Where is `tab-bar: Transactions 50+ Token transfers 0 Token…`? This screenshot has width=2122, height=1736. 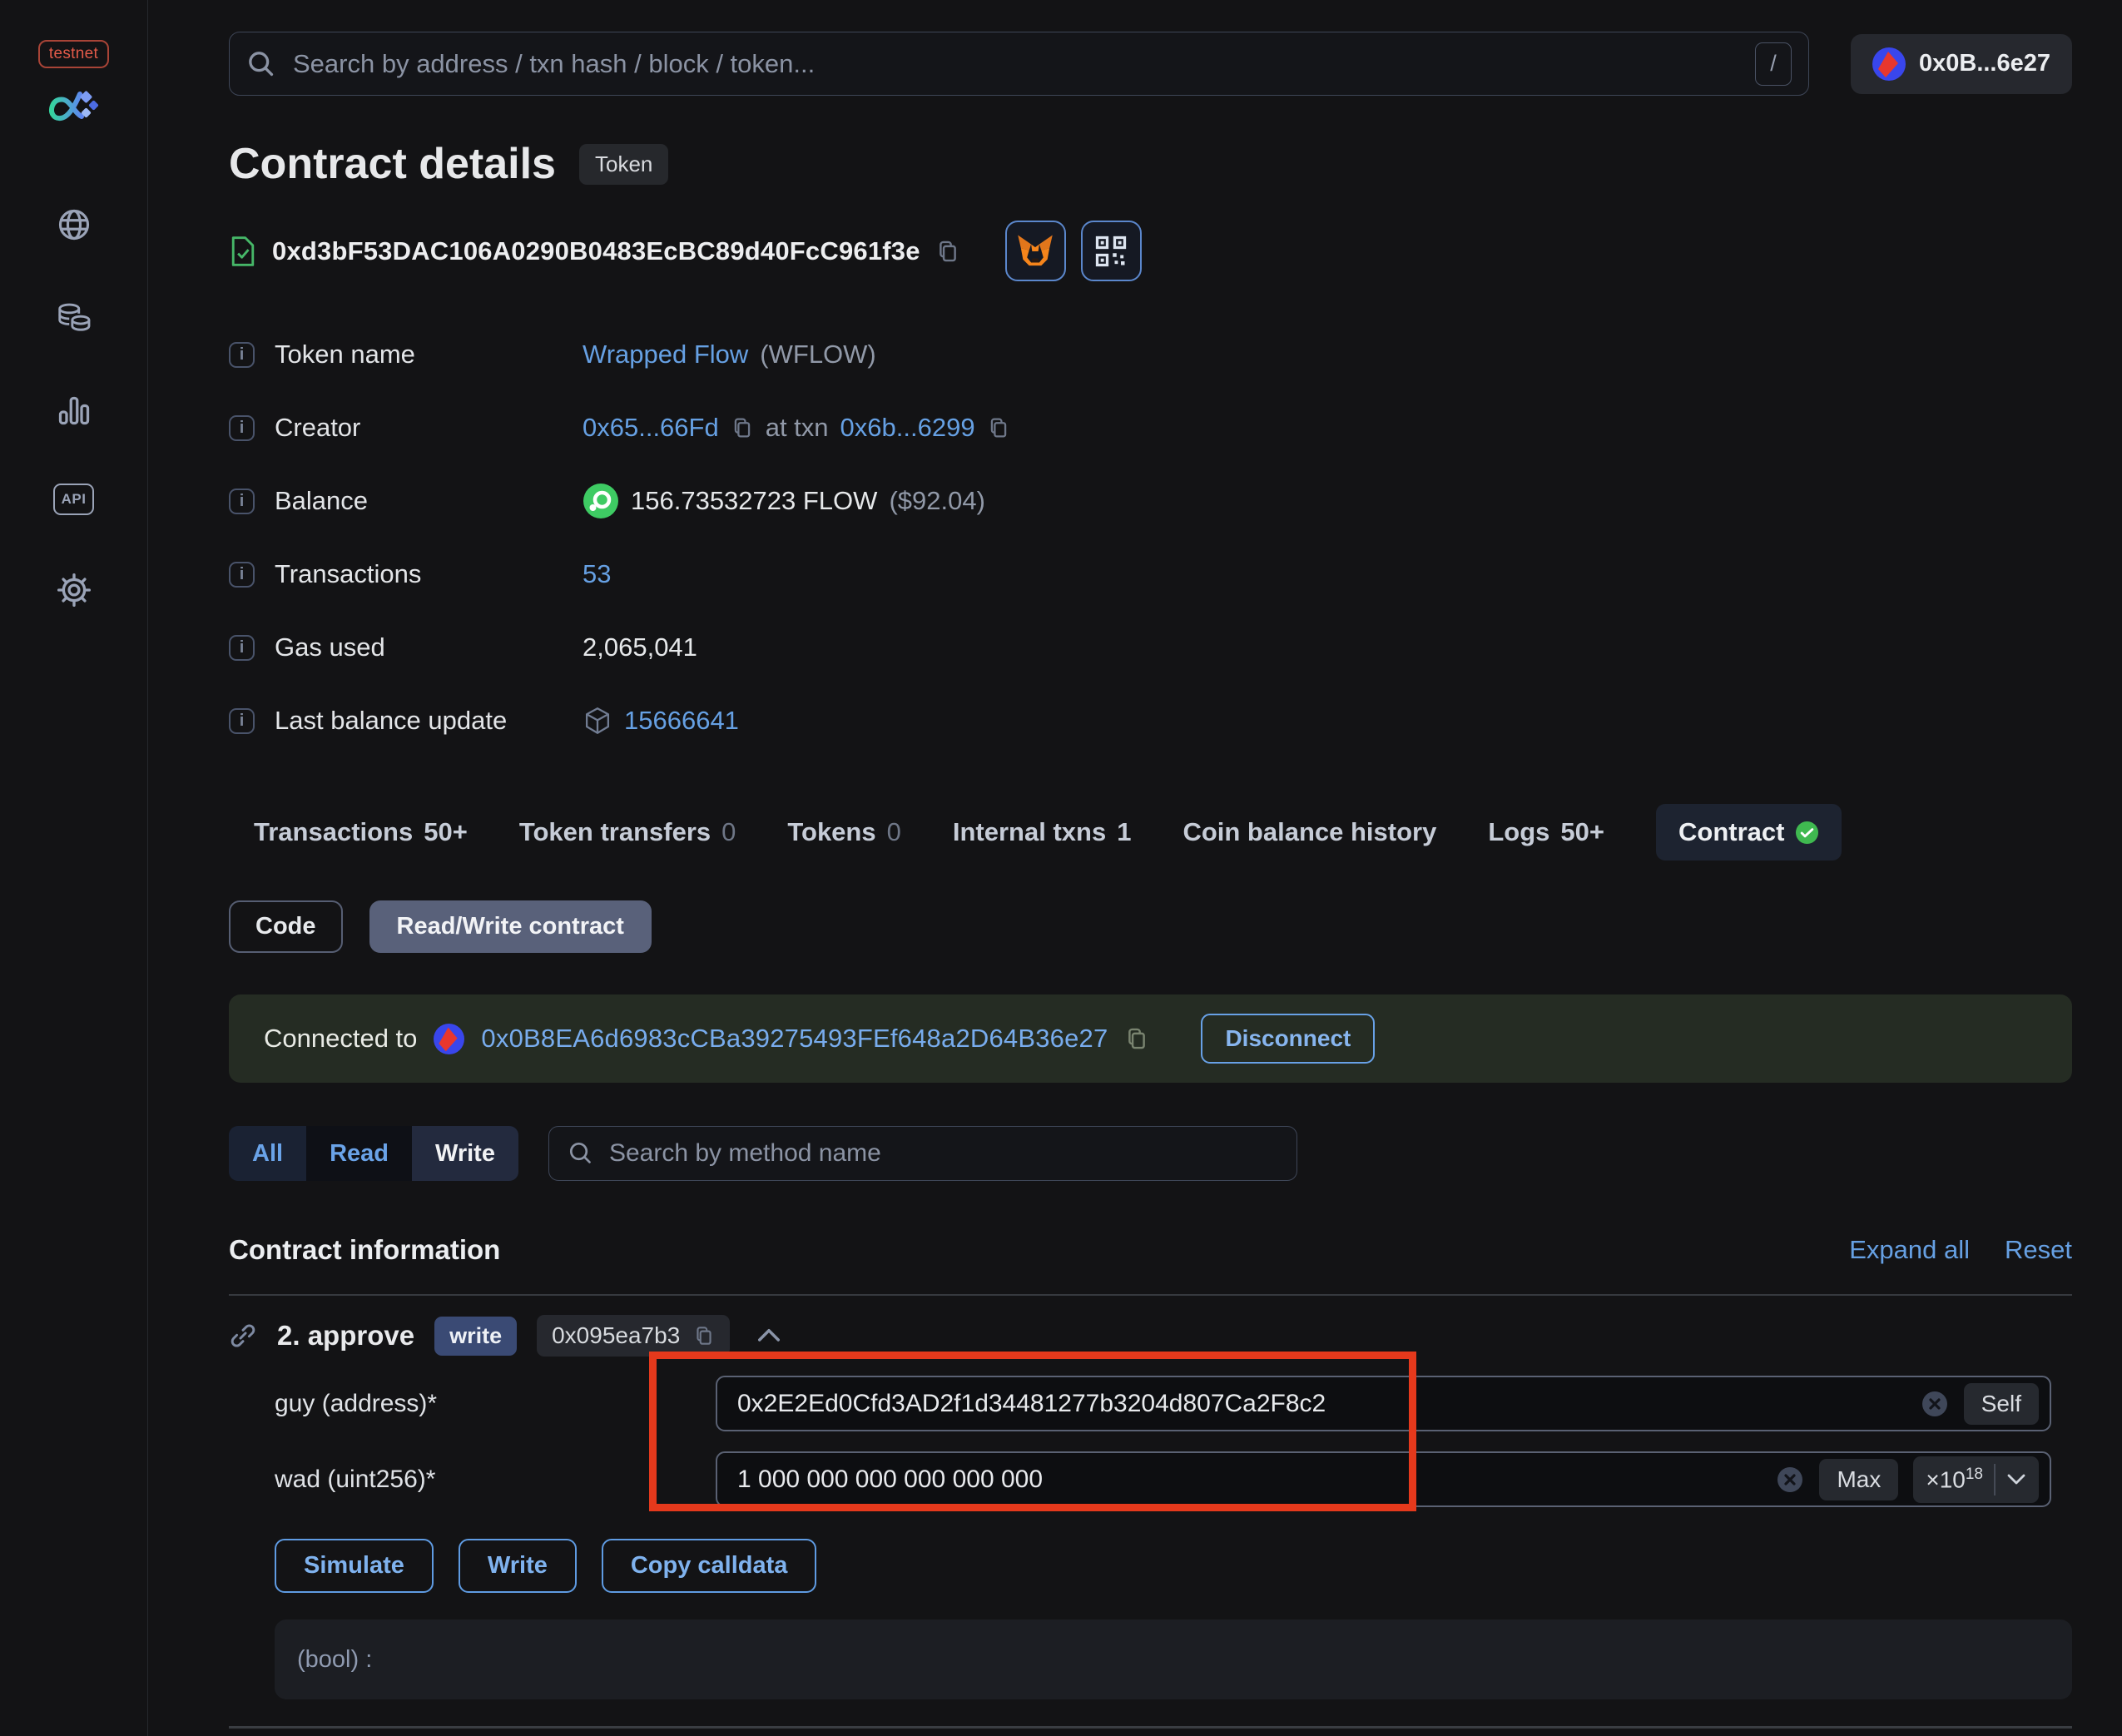 tab-bar: Transactions 50+ Token transfers 0 Token… is located at coordinates (1150, 832).